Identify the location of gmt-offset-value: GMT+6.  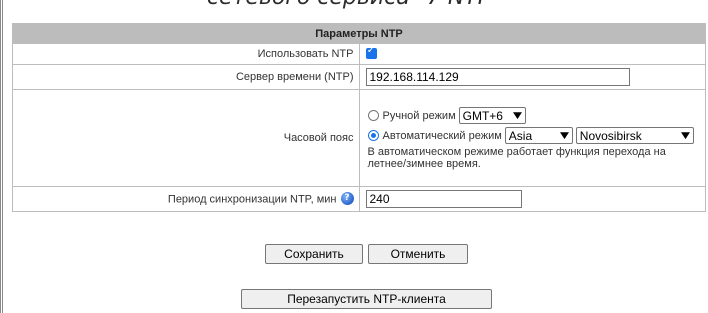
(482, 115).